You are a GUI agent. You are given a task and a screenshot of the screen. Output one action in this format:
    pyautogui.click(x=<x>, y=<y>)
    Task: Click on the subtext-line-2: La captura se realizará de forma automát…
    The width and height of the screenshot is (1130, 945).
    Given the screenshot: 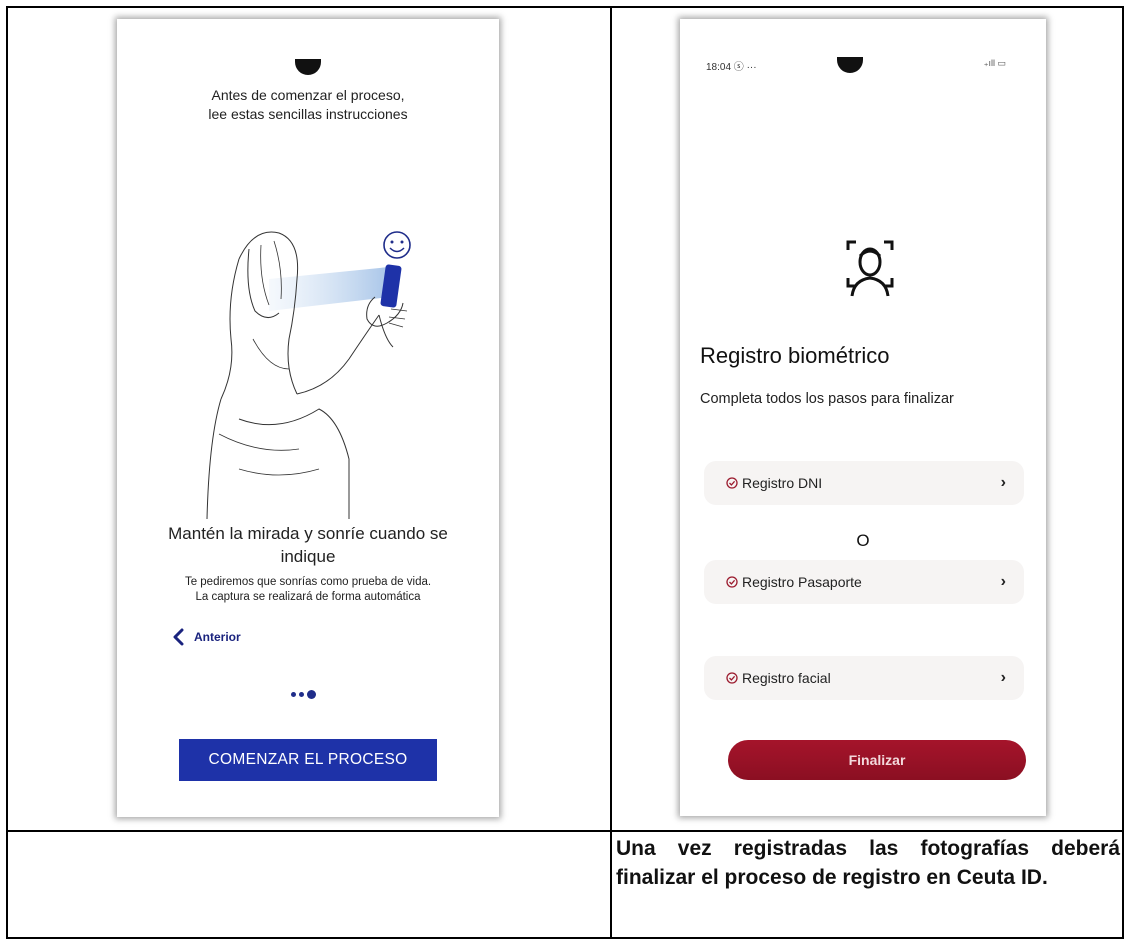 What is the action you would take?
    pyautogui.click(x=308, y=597)
    